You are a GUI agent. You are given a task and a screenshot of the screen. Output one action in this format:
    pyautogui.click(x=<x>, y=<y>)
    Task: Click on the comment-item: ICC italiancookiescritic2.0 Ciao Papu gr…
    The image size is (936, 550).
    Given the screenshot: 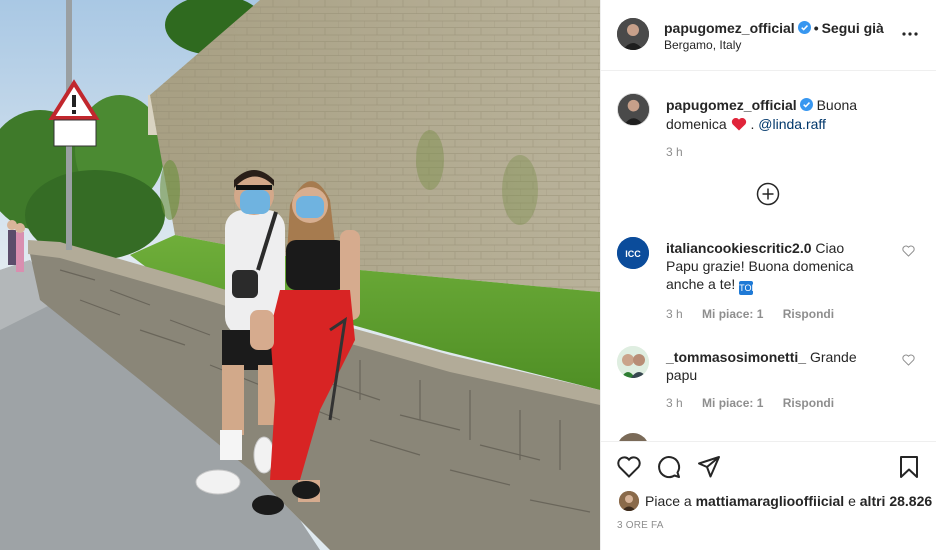 What is the action you would take?
    pyautogui.click(x=768, y=282)
    